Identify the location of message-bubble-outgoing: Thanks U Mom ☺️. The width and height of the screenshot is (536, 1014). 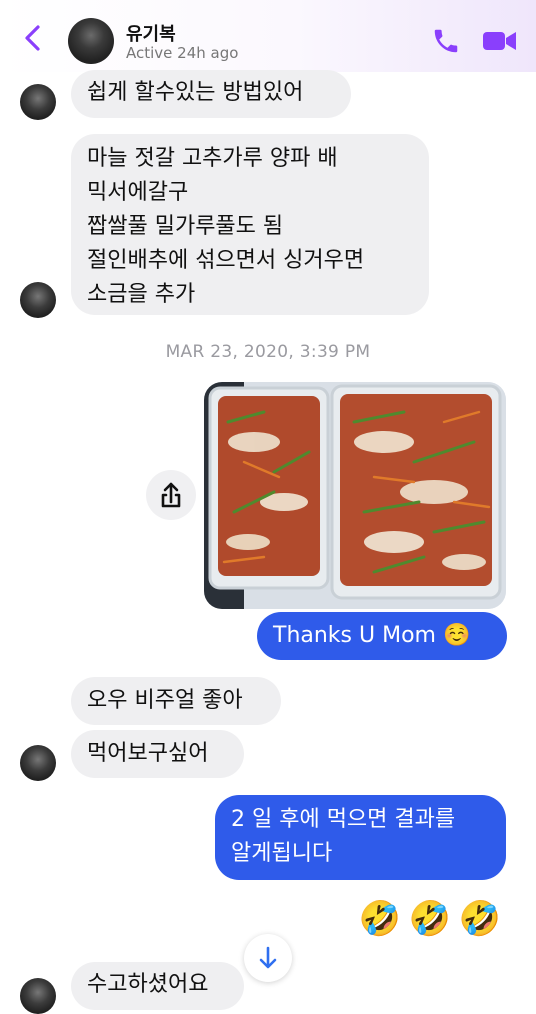
(382, 636).